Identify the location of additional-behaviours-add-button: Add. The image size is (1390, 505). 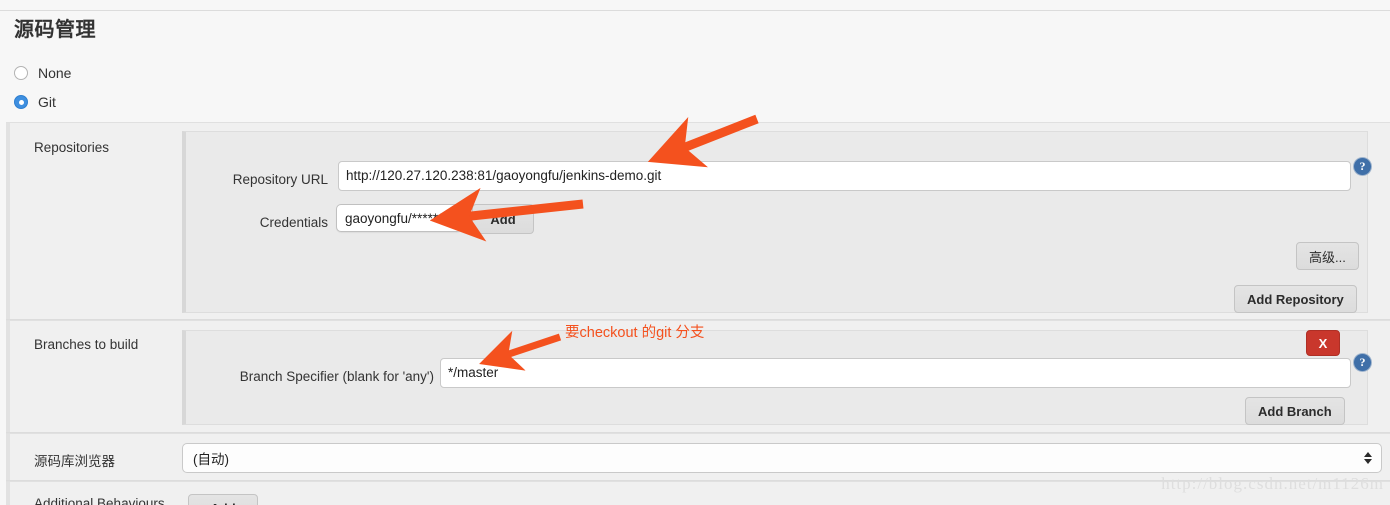
(223, 499).